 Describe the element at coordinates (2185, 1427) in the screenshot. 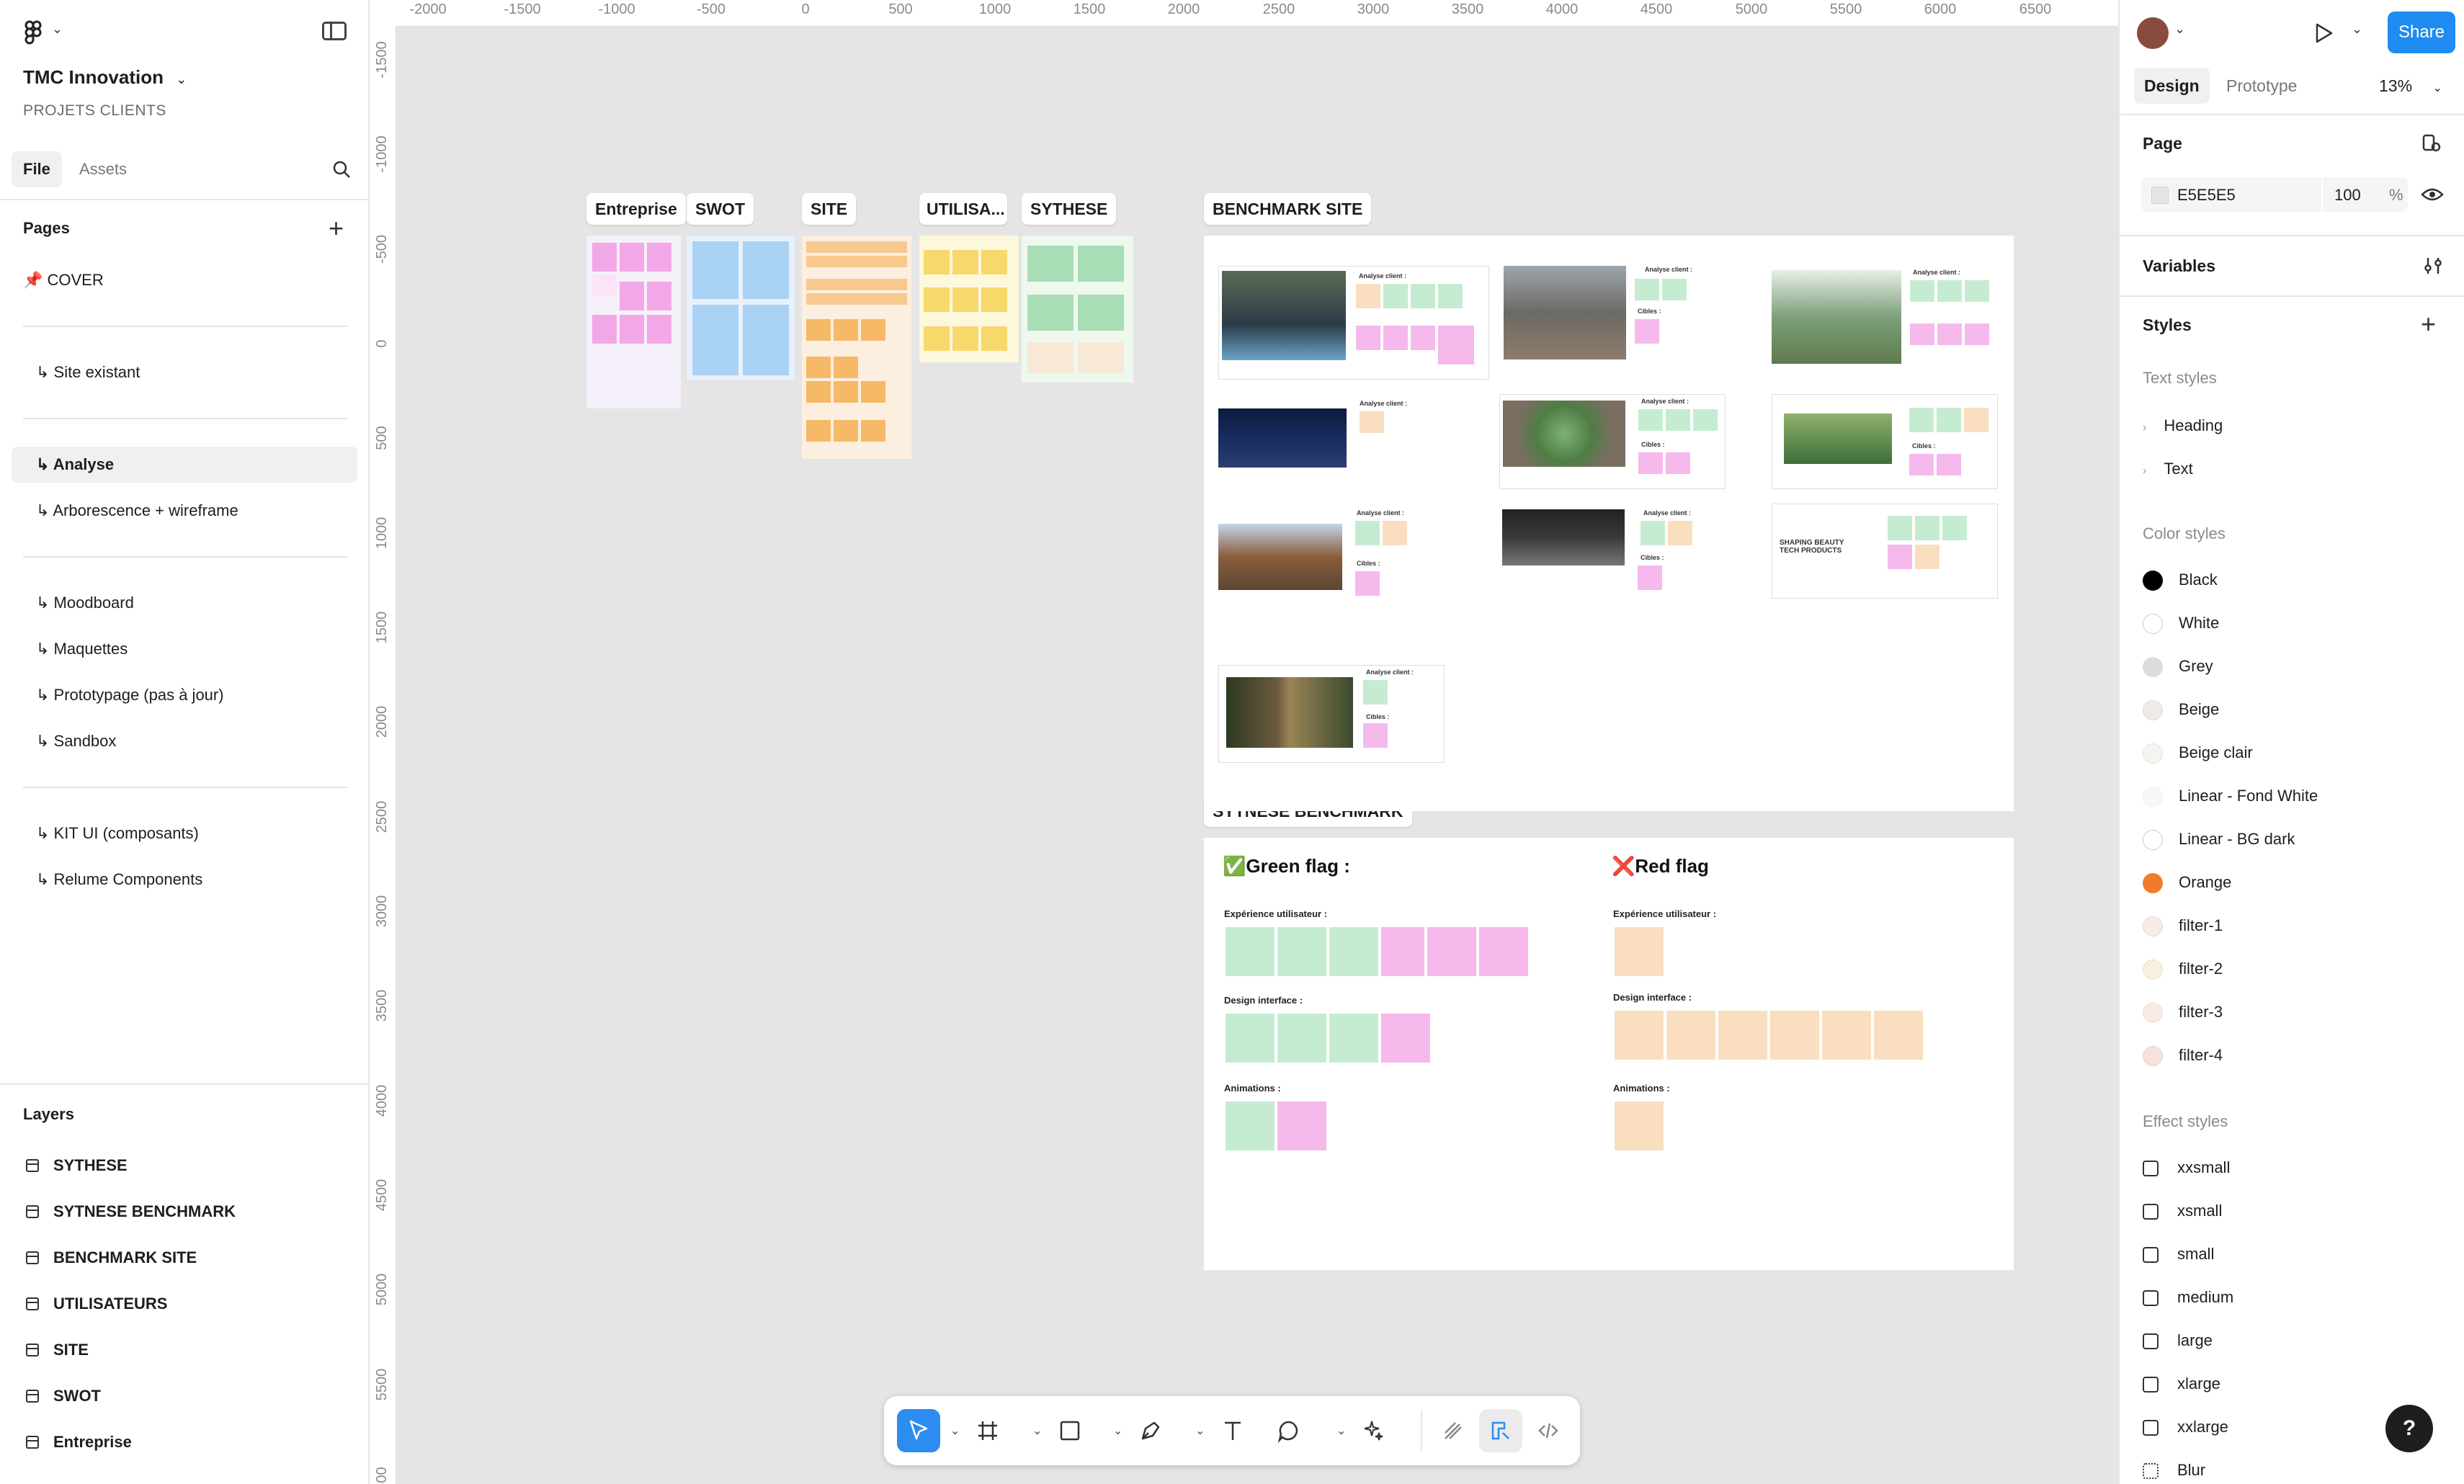

I see `effect-style-xxlarge: xxlarge` at that location.